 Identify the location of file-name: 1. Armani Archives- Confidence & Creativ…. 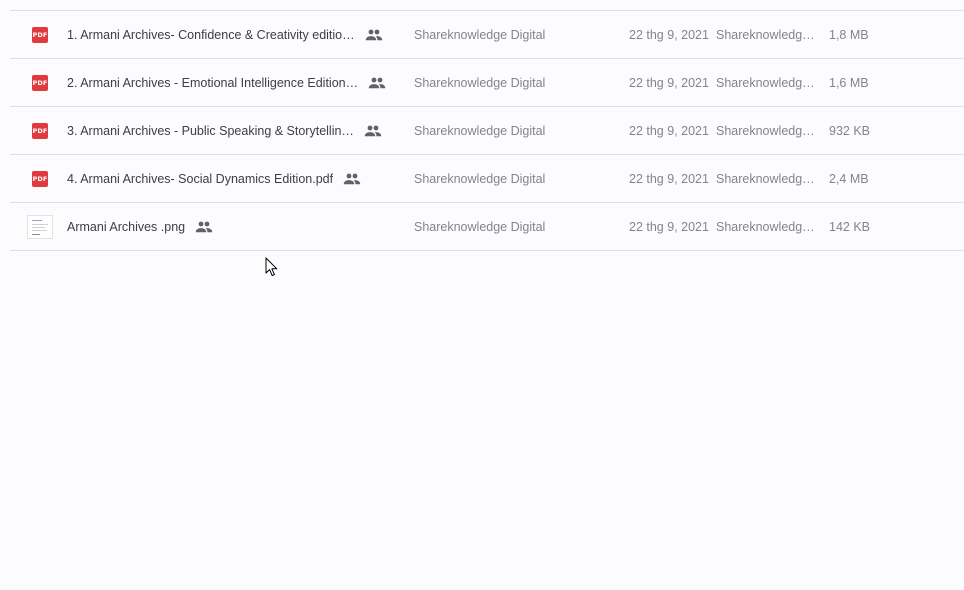
(211, 34).